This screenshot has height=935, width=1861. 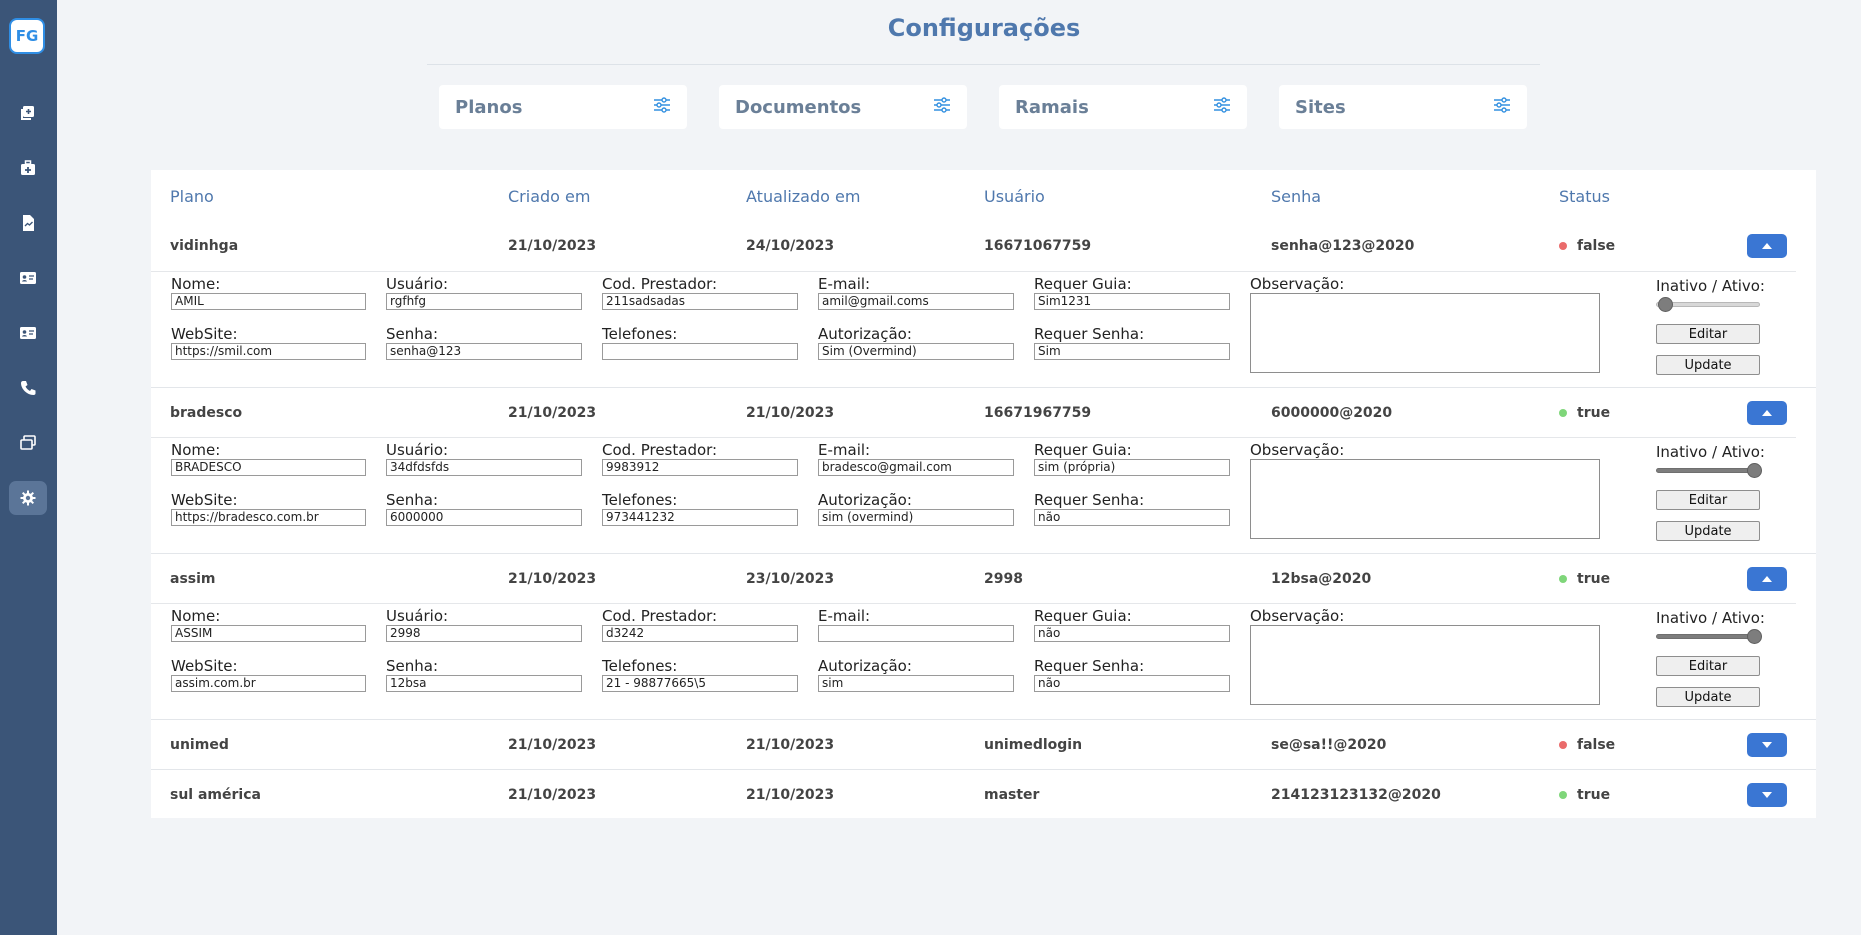 I want to click on usuario-field: 2998, so click(x=484, y=633).